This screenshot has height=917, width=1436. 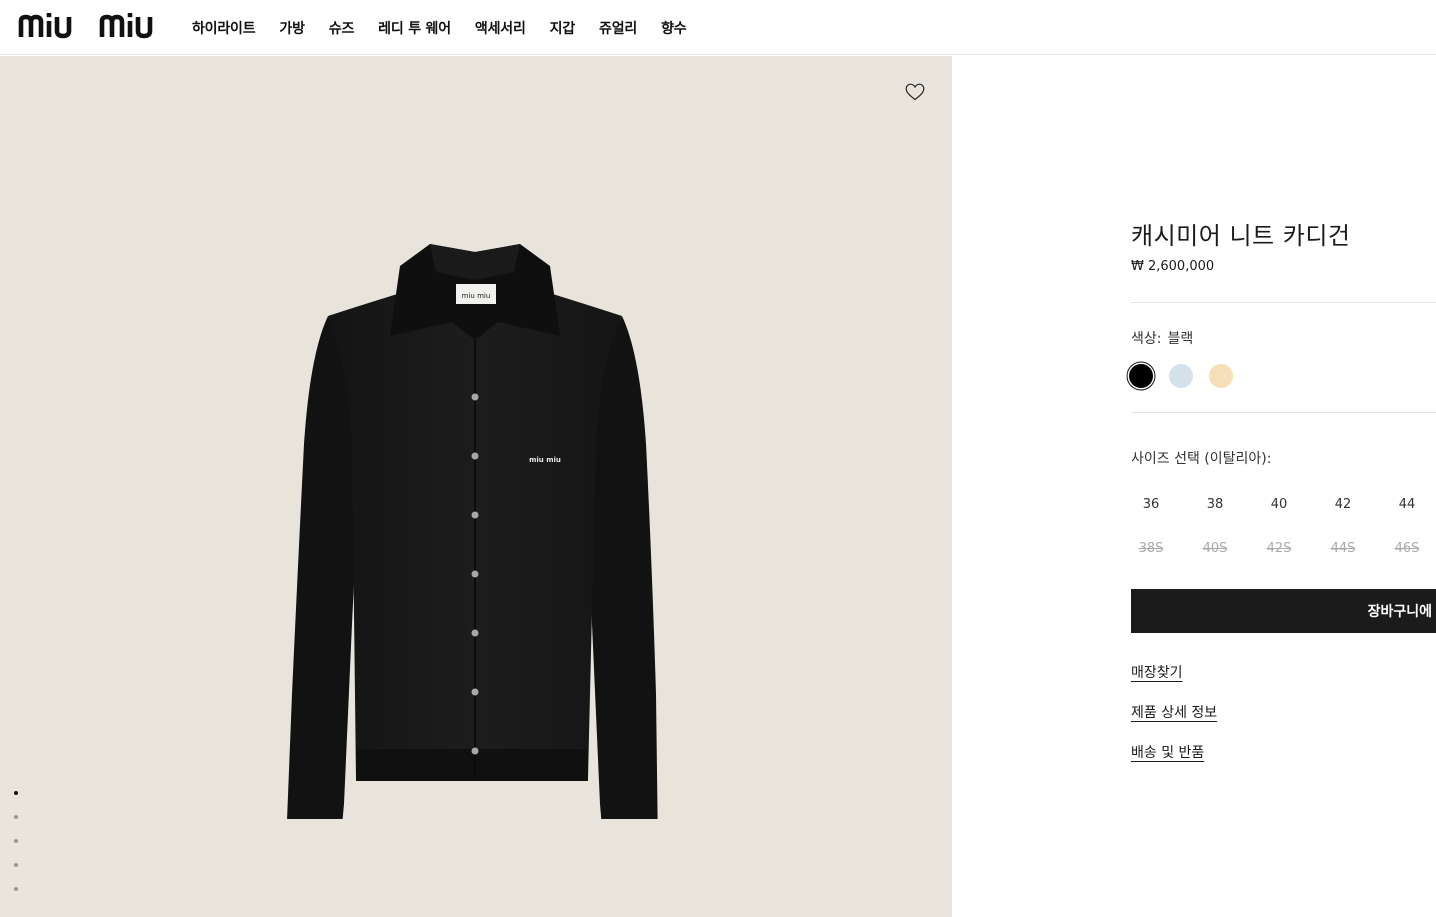 What do you see at coordinates (500, 28) in the screenshot?
I see `nav-item-accessories: 액세서리` at bounding box center [500, 28].